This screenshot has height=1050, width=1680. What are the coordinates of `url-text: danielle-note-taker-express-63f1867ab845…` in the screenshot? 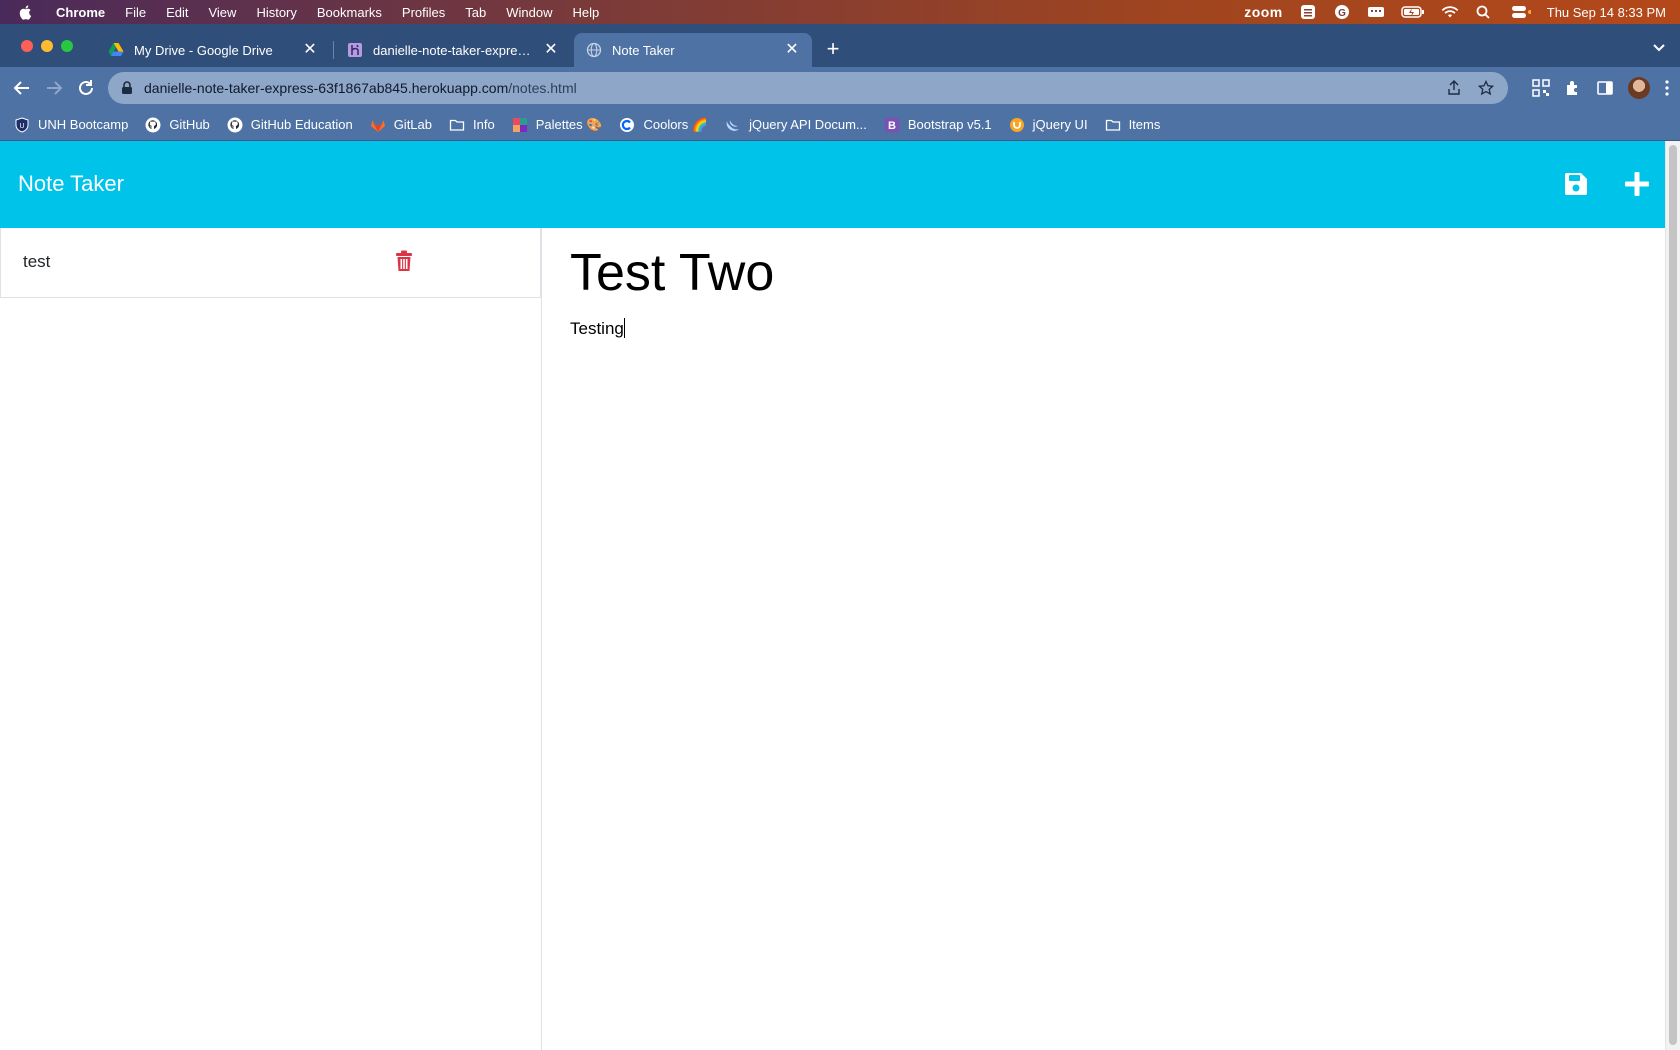 It's located at (360, 88).